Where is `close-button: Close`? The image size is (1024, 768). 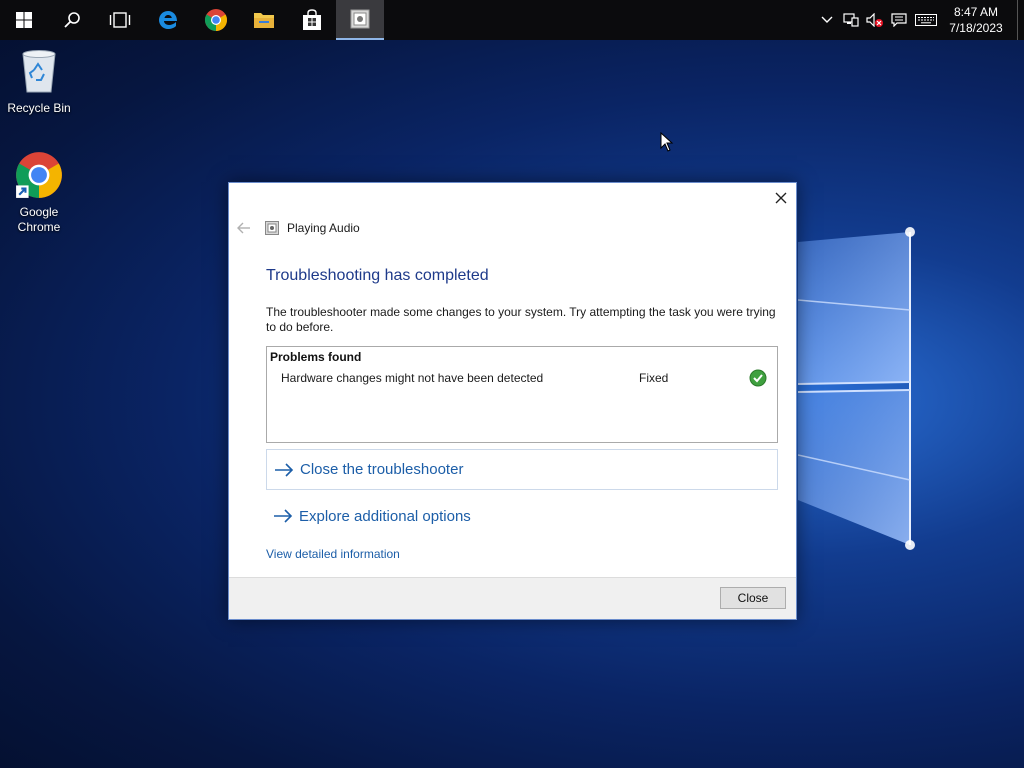 close-button: Close is located at coordinates (753, 598).